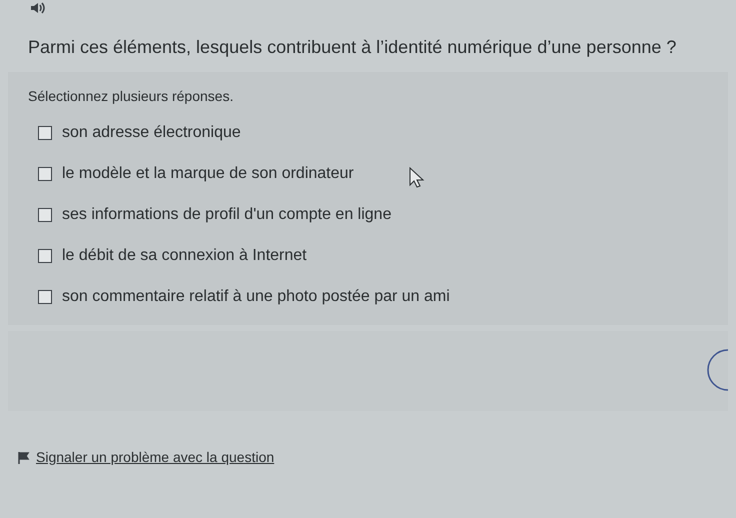 The image size is (736, 518). What do you see at coordinates (256, 297) in the screenshot?
I see `option-label: son commentaire relatif à une photo postée par un ami` at bounding box center [256, 297].